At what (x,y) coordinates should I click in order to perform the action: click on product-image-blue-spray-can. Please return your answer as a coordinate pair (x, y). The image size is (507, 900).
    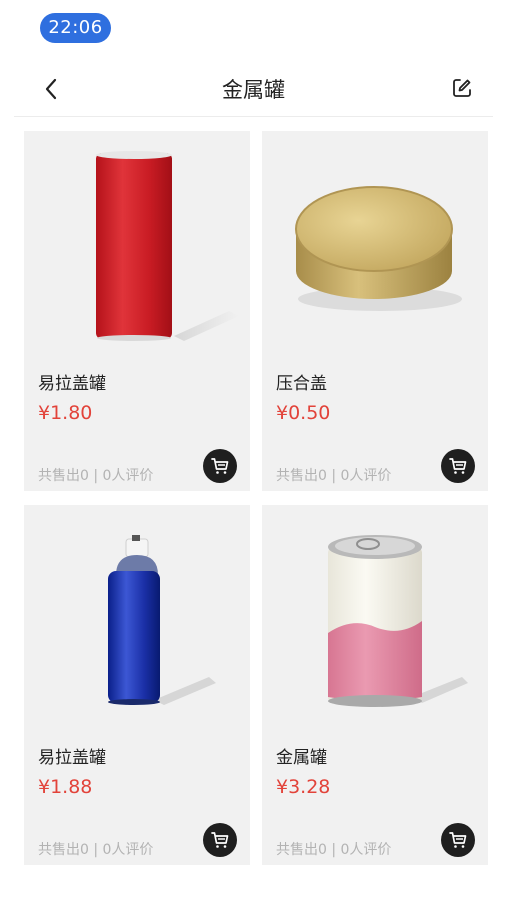
    Looking at the image, I should click on (137, 619).